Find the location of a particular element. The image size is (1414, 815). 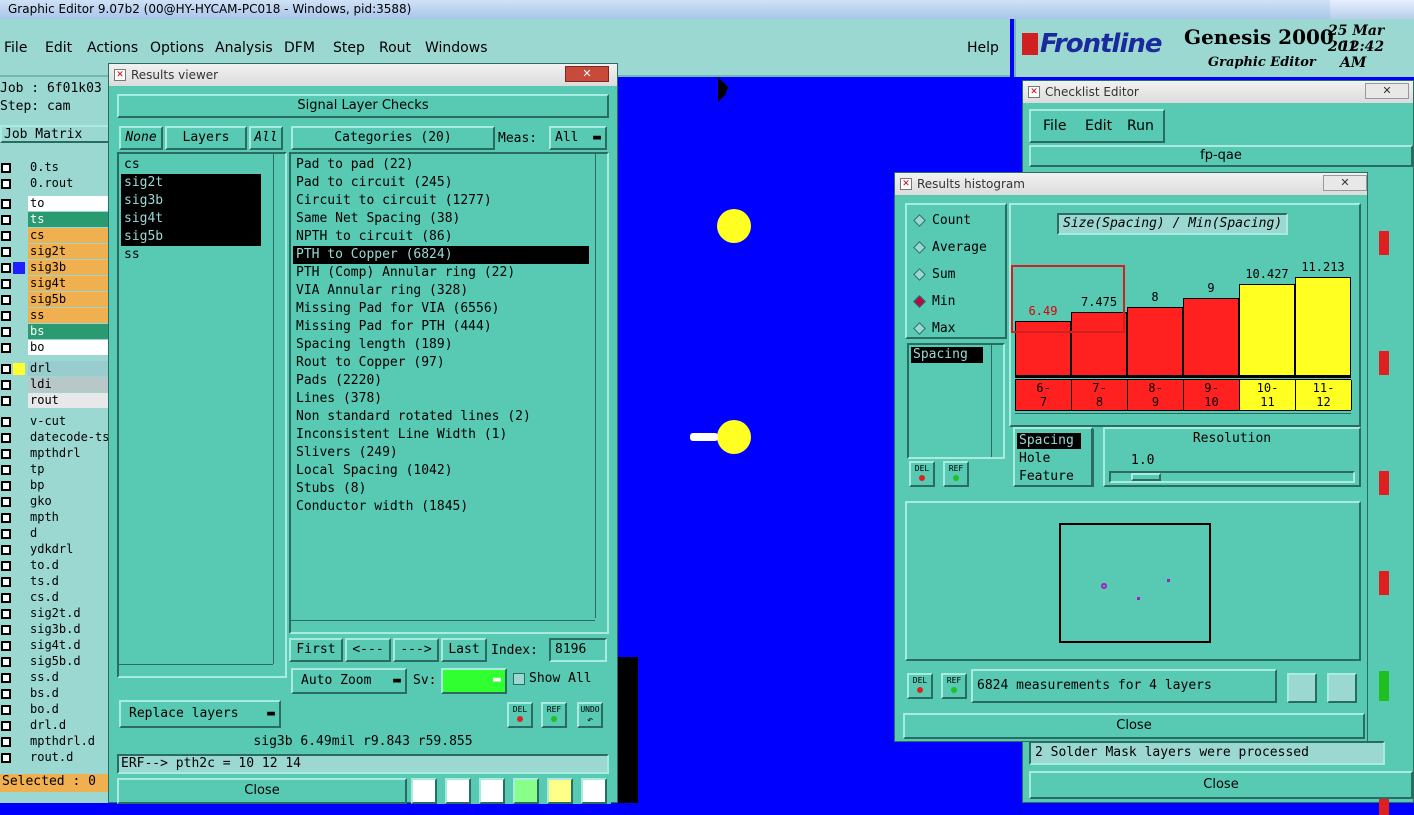

layer-row: v-cut is located at coordinates (56, 422).